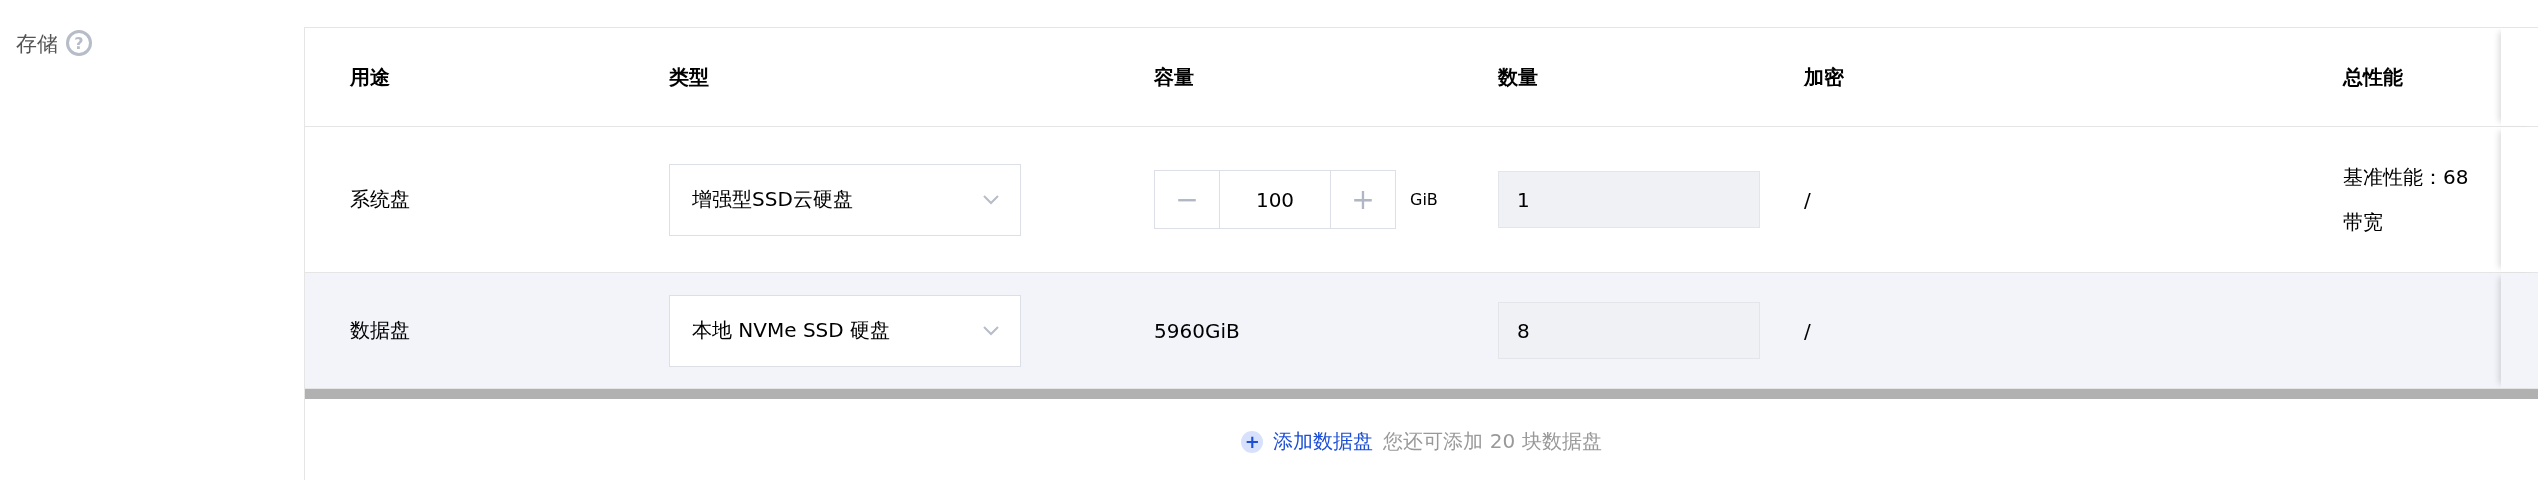 This screenshot has width=2538, height=480. What do you see at coordinates (845, 330) in the screenshot?
I see `type-dropdown: 本地 NVMe SSD 硬盘` at bounding box center [845, 330].